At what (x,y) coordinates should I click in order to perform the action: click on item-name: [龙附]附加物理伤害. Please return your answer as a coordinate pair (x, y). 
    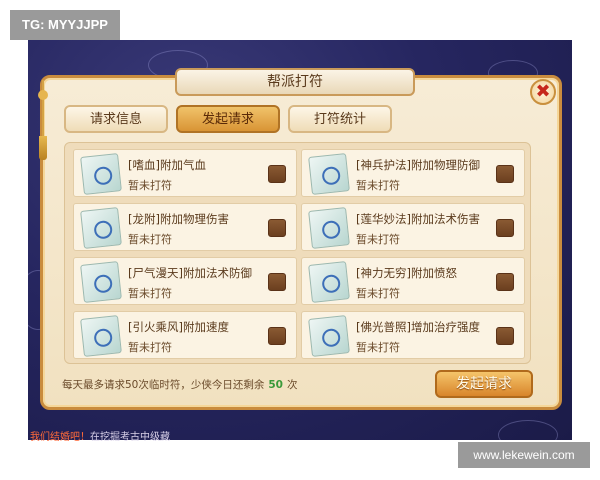
    Looking at the image, I should click on (178, 219).